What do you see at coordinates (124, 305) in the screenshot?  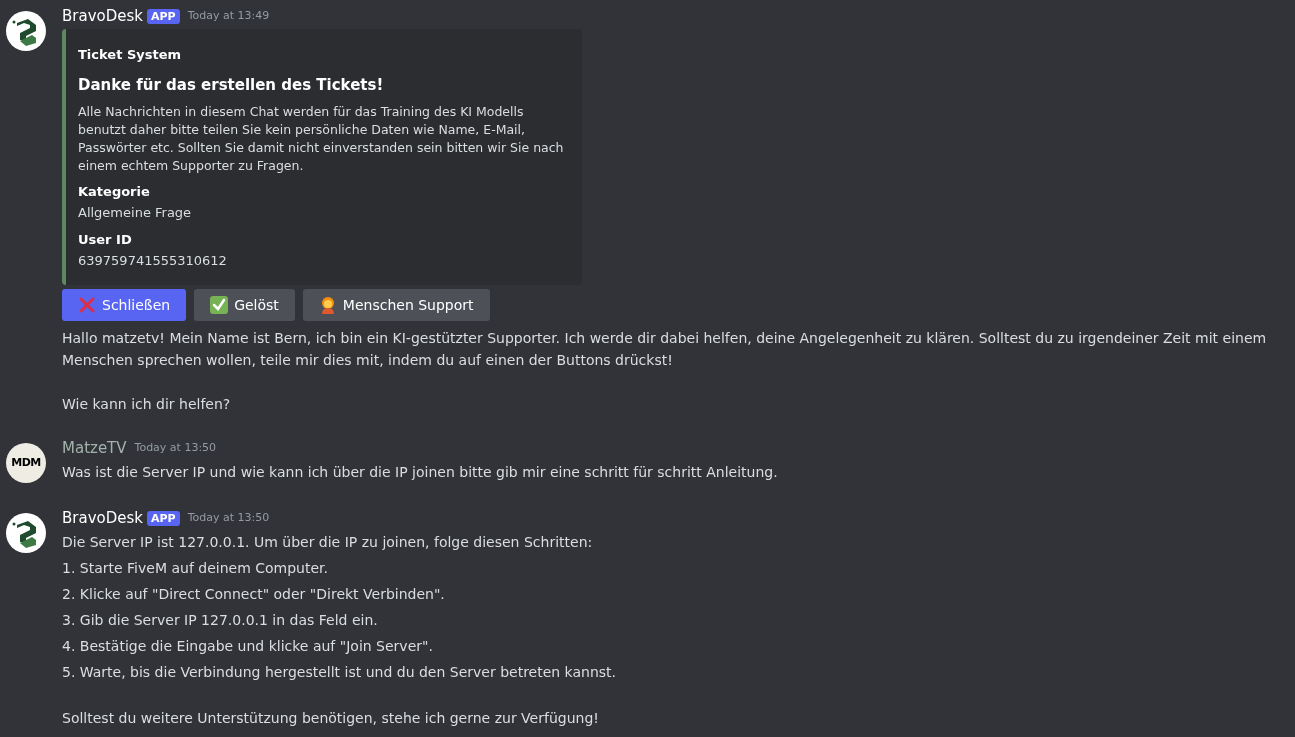 I see `action-button: Schließen` at bounding box center [124, 305].